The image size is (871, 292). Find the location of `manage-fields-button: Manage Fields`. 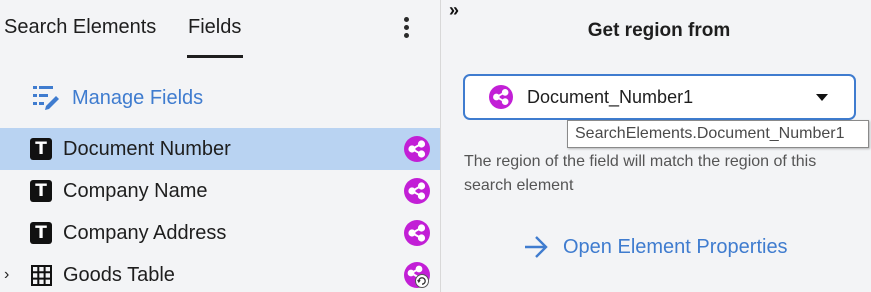

manage-fields-button: Manage Fields is located at coordinates (116, 98).